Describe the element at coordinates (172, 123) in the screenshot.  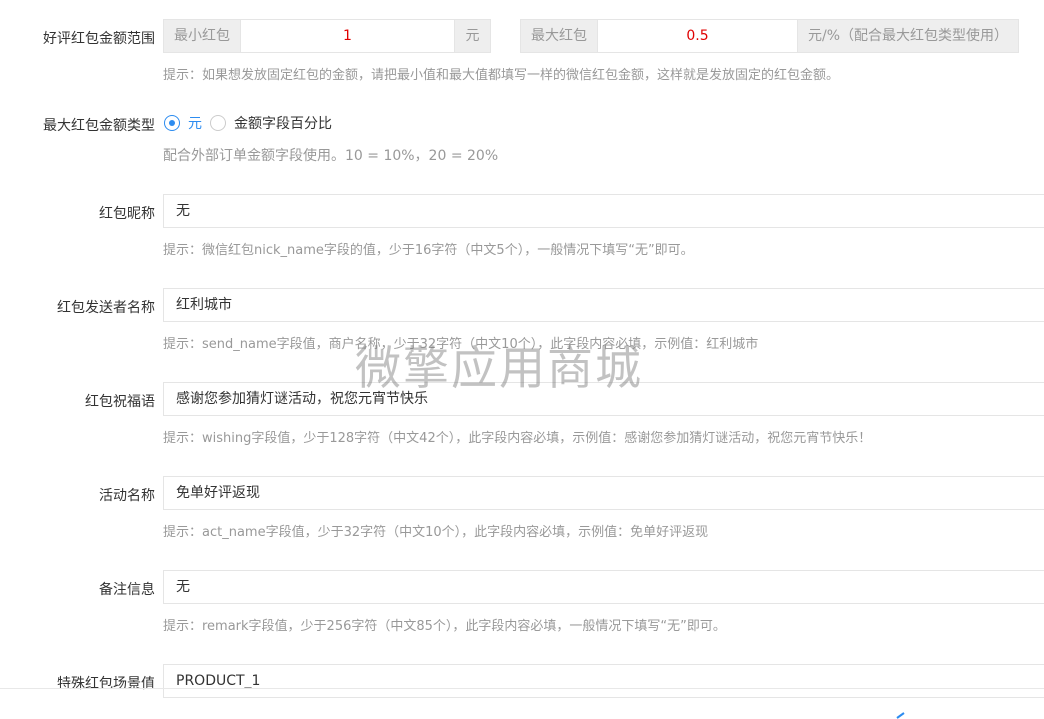
I see `radio-yuan` at that location.